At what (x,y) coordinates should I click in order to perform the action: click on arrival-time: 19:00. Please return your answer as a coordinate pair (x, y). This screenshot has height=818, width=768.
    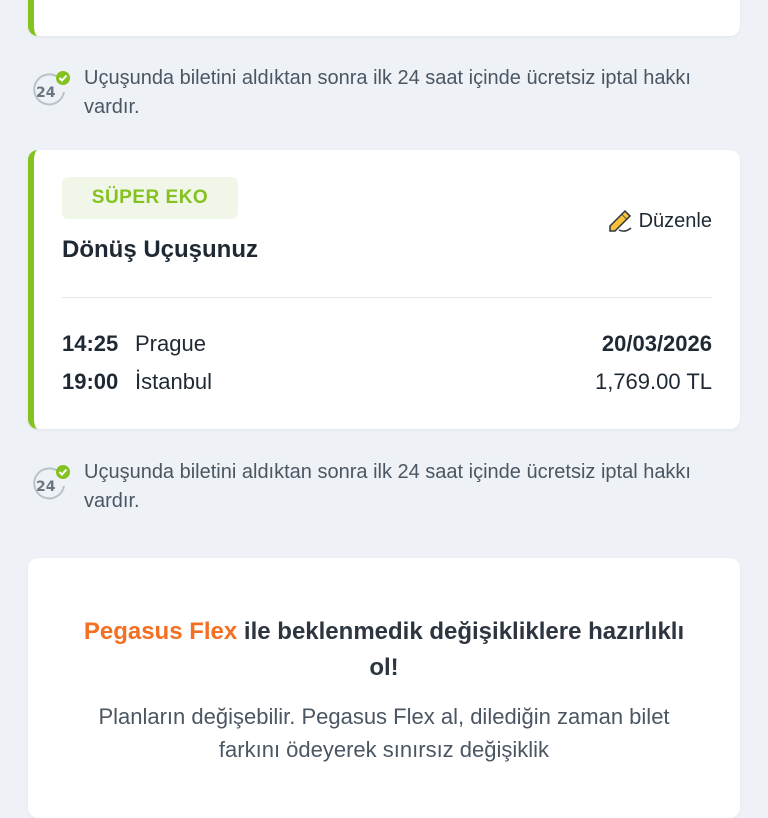
    Looking at the image, I should click on (90, 381).